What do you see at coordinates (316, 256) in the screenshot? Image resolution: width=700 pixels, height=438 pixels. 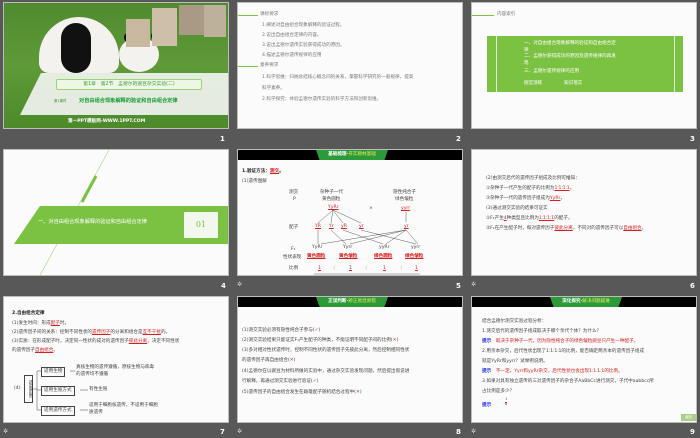 I see `phenotype: 黄色圆粒` at bounding box center [316, 256].